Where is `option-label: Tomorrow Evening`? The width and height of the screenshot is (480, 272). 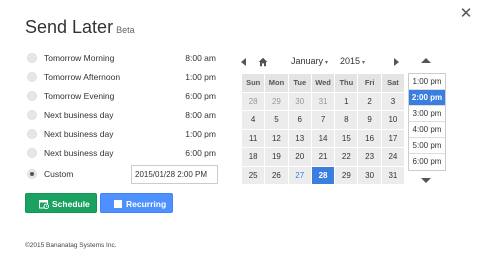 option-label: Tomorrow Evening is located at coordinates (79, 96).